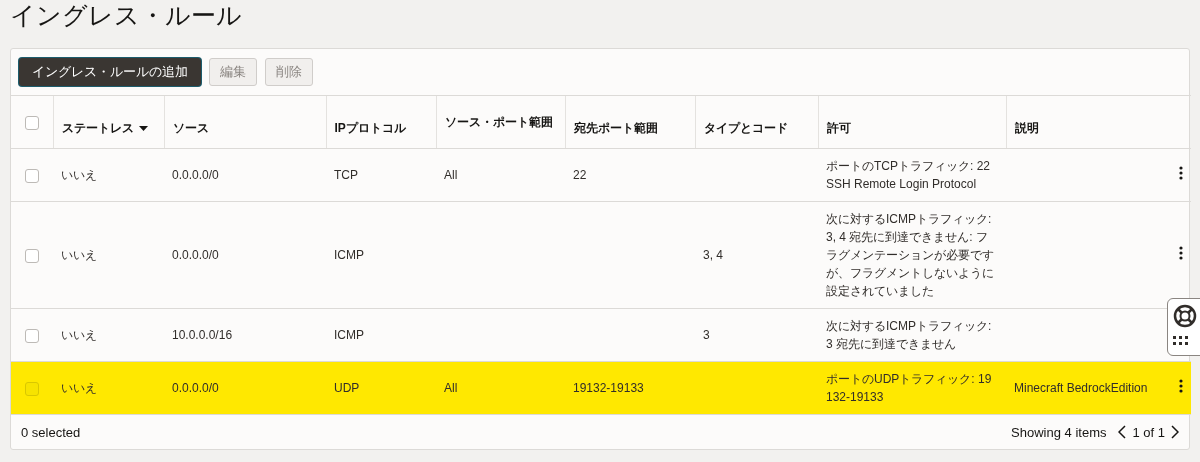 This screenshot has height=462, width=1200. What do you see at coordinates (910, 255) in the screenshot?
I see `table-cell: 次に対するICMPトラフィック: 3, 4 宛先に到達できません: フラグメンテーションが必要ですが、フラグメントしないように設定されていました` at bounding box center [910, 255].